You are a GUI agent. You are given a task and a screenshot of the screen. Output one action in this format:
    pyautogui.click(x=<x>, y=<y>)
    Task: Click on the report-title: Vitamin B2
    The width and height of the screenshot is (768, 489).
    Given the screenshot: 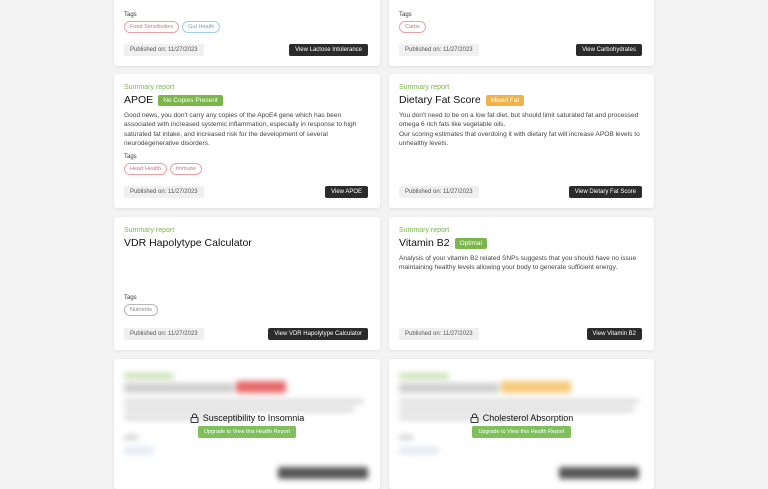 What is the action you would take?
    pyautogui.click(x=424, y=243)
    